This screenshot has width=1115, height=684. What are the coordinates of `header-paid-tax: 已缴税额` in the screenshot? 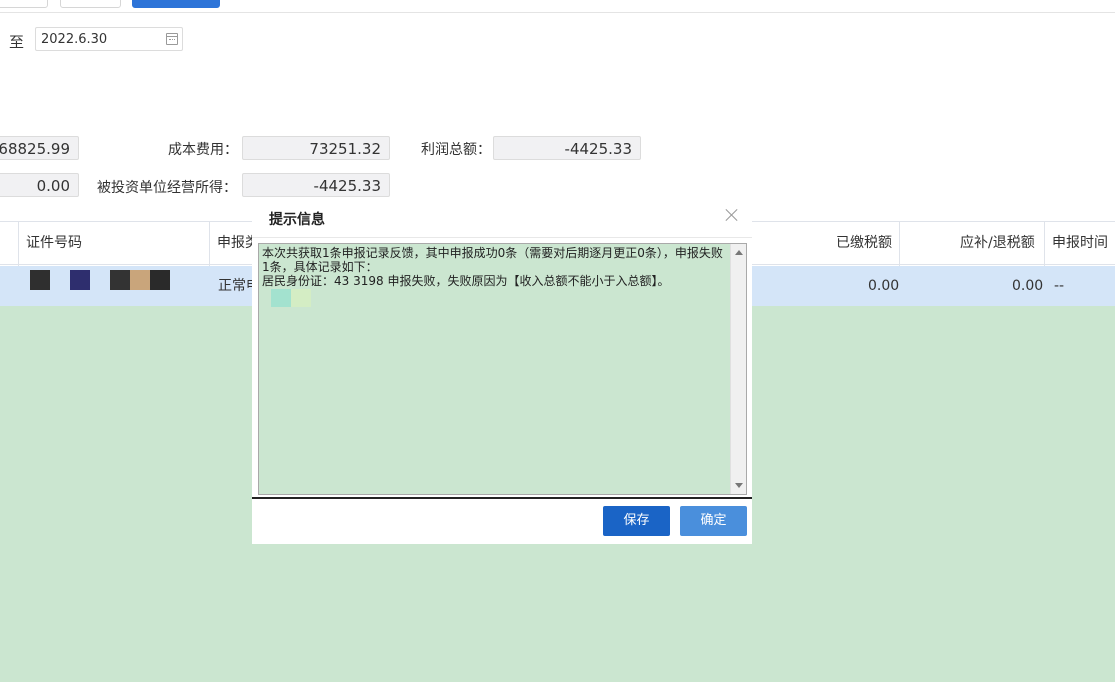 It's located at (864, 243).